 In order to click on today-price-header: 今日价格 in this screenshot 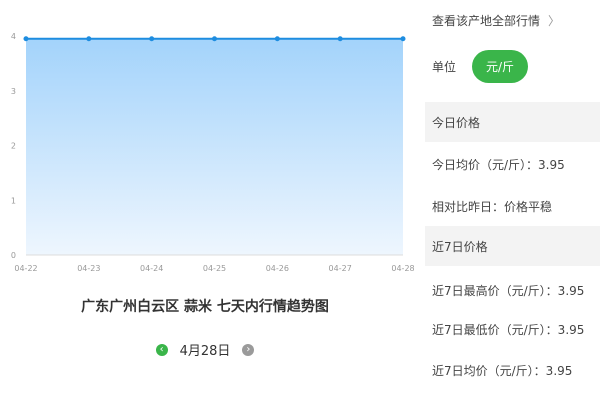, I will do `click(512, 122)`.